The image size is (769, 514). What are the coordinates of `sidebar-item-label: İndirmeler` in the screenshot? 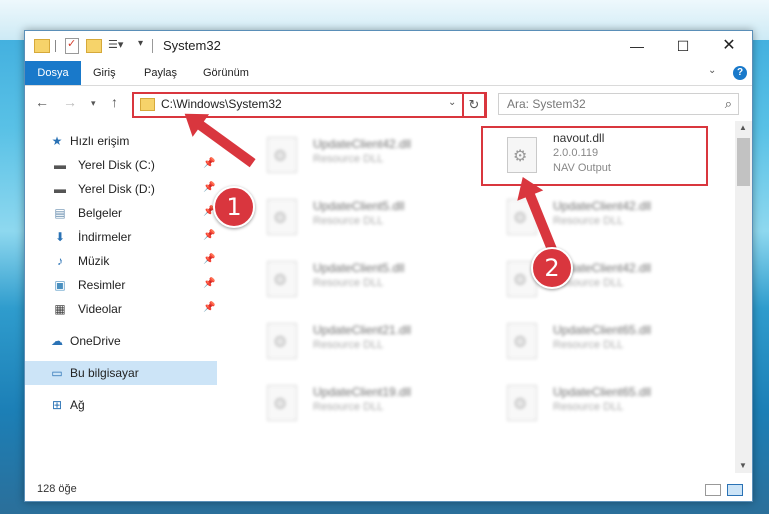 It's located at (105, 237).